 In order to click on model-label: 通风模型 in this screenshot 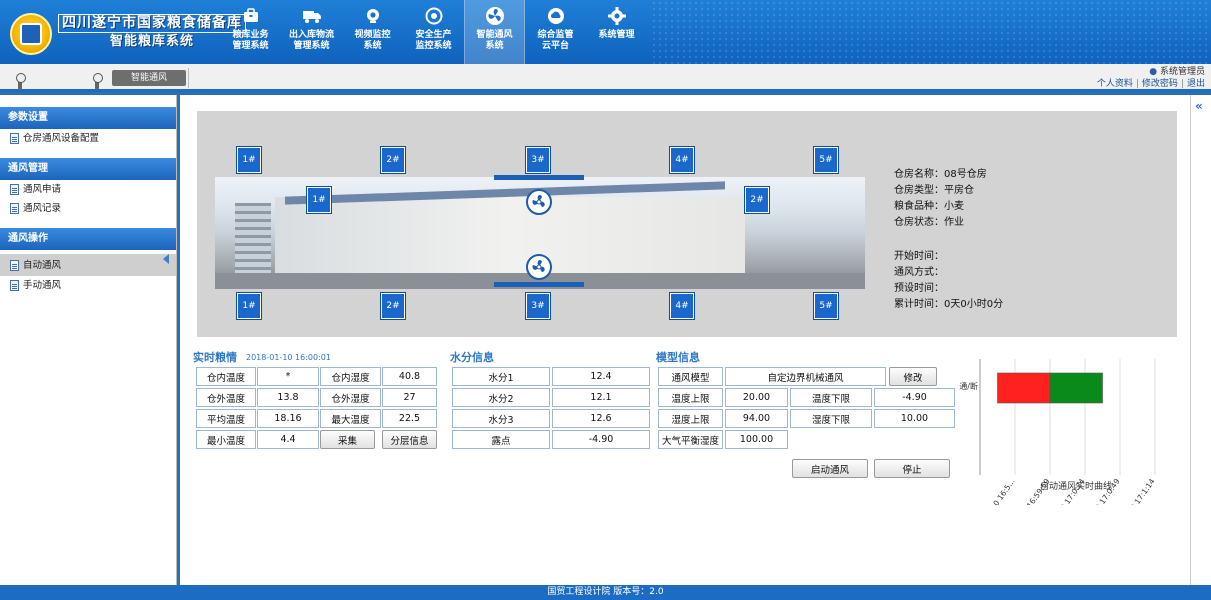, I will do `click(690, 376)`.